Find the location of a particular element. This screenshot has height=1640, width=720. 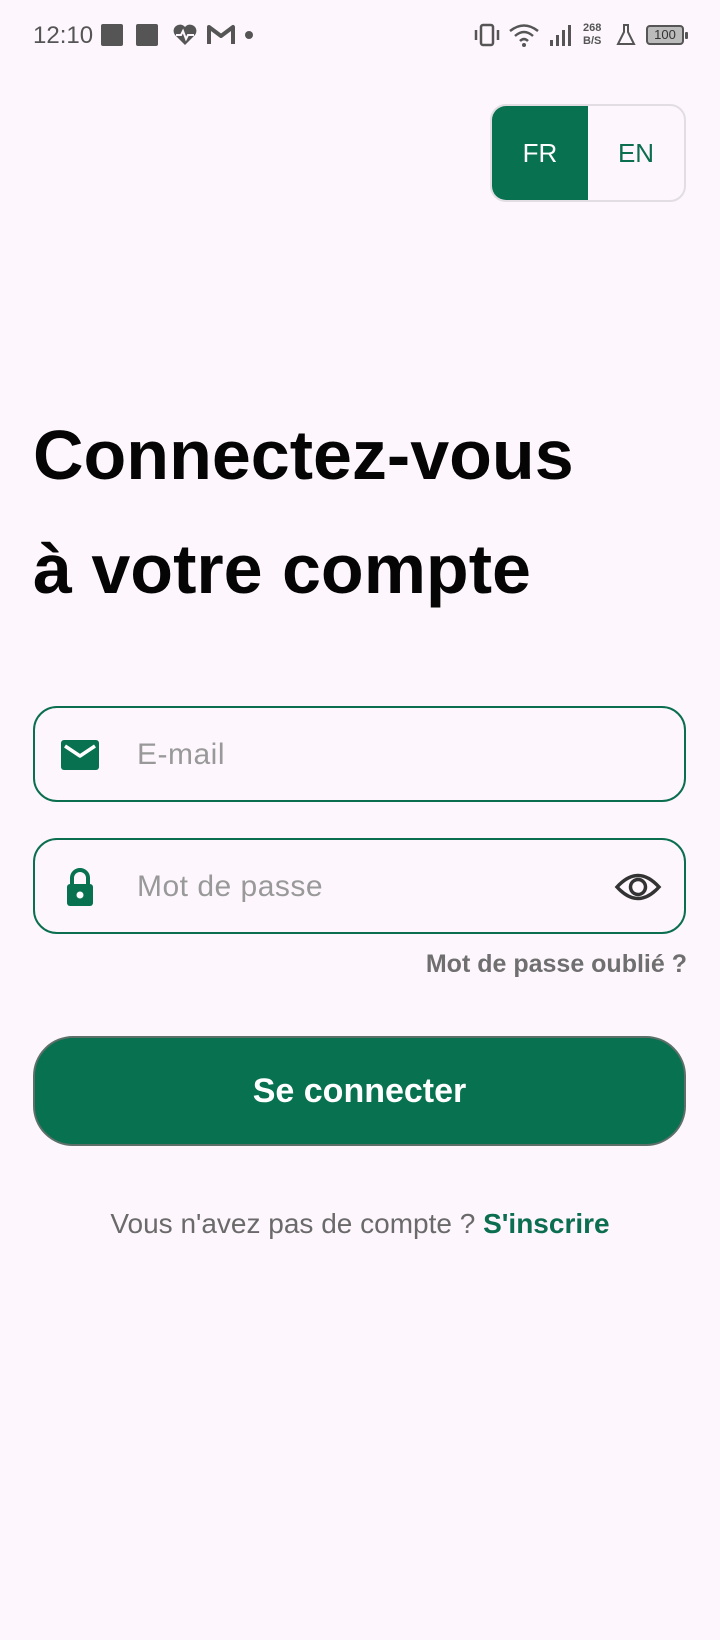

password-input is located at coordinates (357, 887).